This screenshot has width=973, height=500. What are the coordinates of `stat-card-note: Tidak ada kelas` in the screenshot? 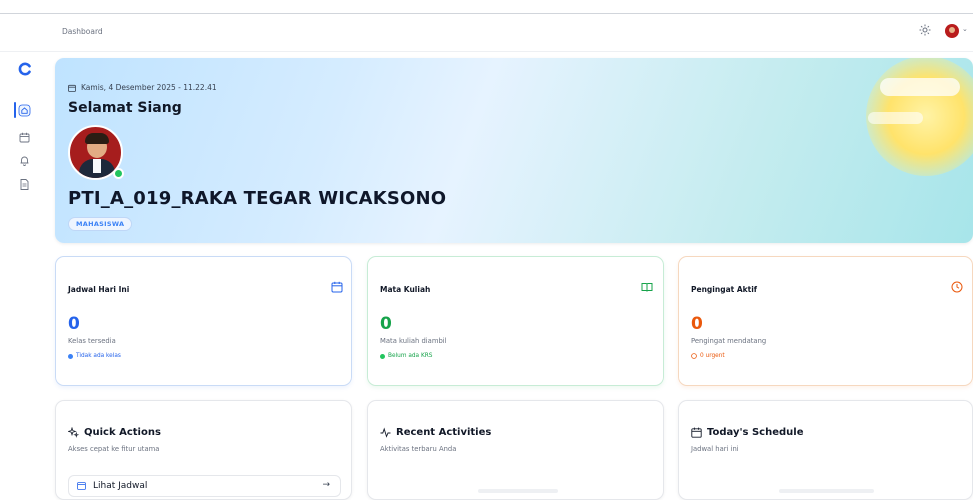 It's located at (94, 356).